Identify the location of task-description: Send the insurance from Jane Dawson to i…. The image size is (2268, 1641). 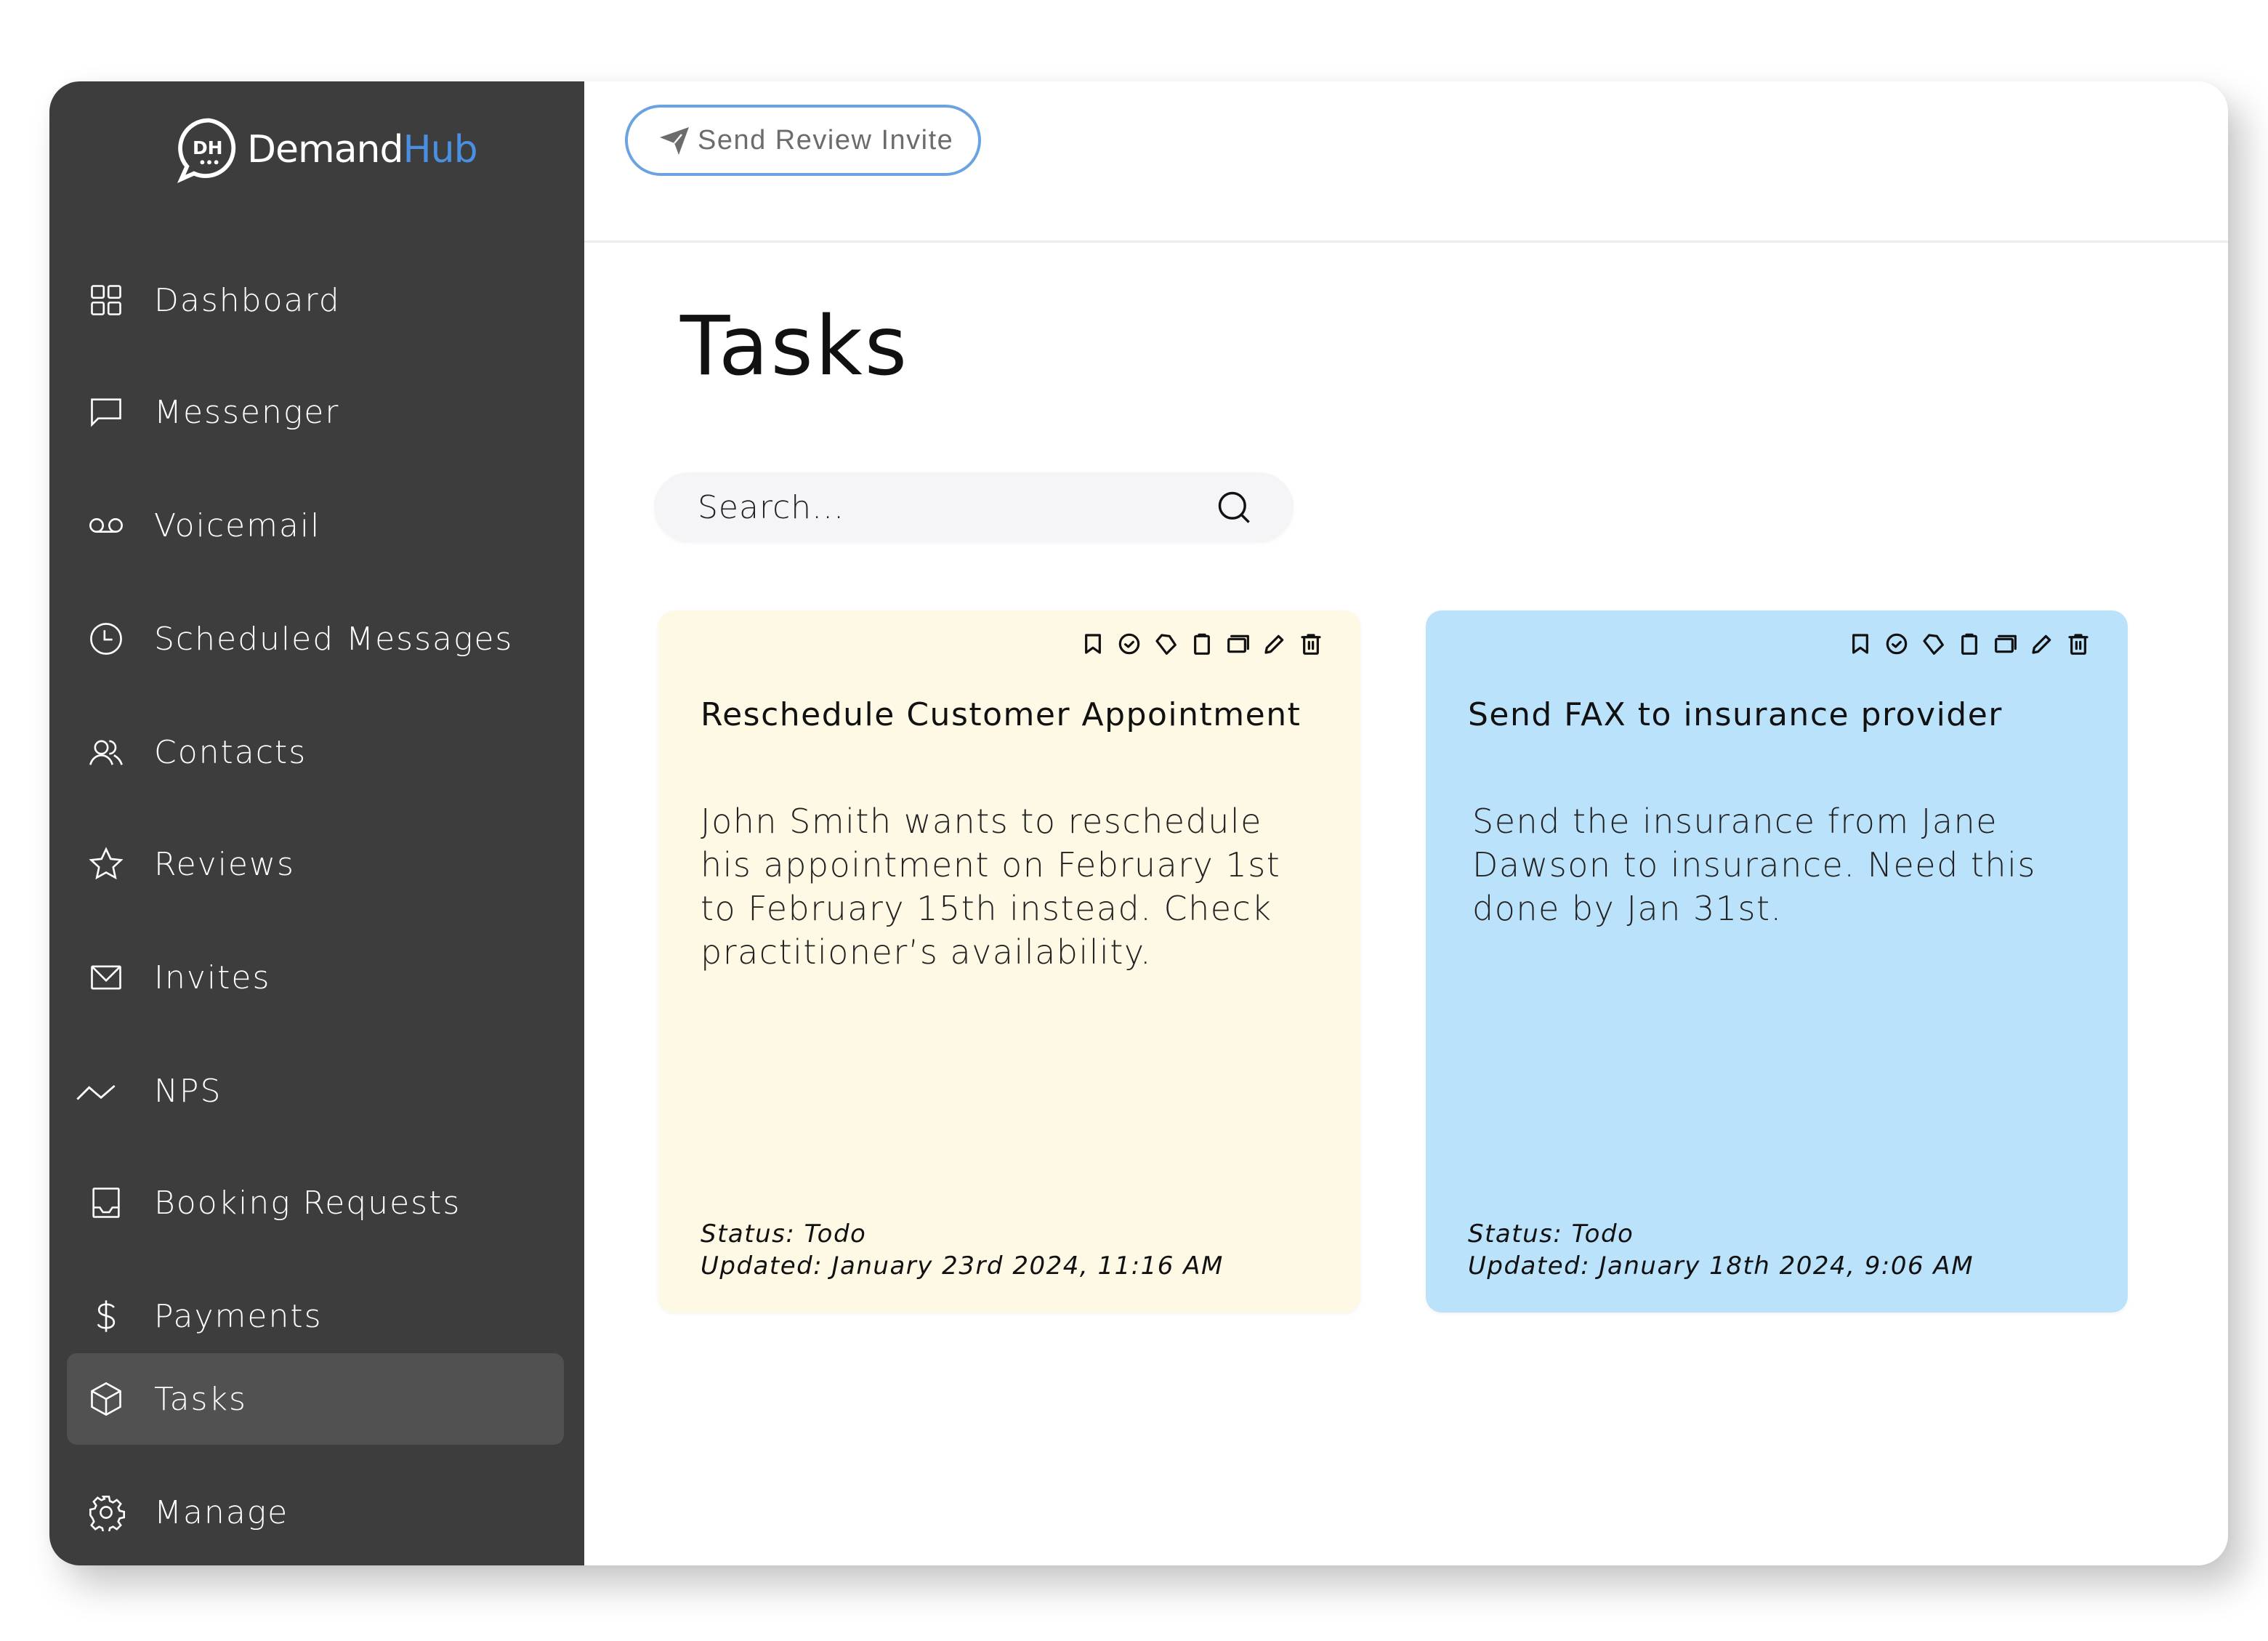
(1754, 865).